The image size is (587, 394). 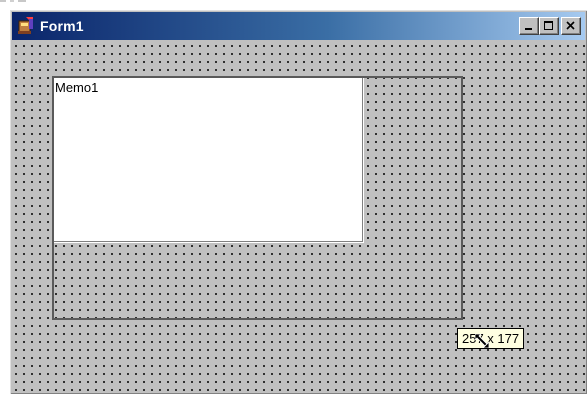 What do you see at coordinates (62, 26) in the screenshot?
I see `window-title: Form1` at bounding box center [62, 26].